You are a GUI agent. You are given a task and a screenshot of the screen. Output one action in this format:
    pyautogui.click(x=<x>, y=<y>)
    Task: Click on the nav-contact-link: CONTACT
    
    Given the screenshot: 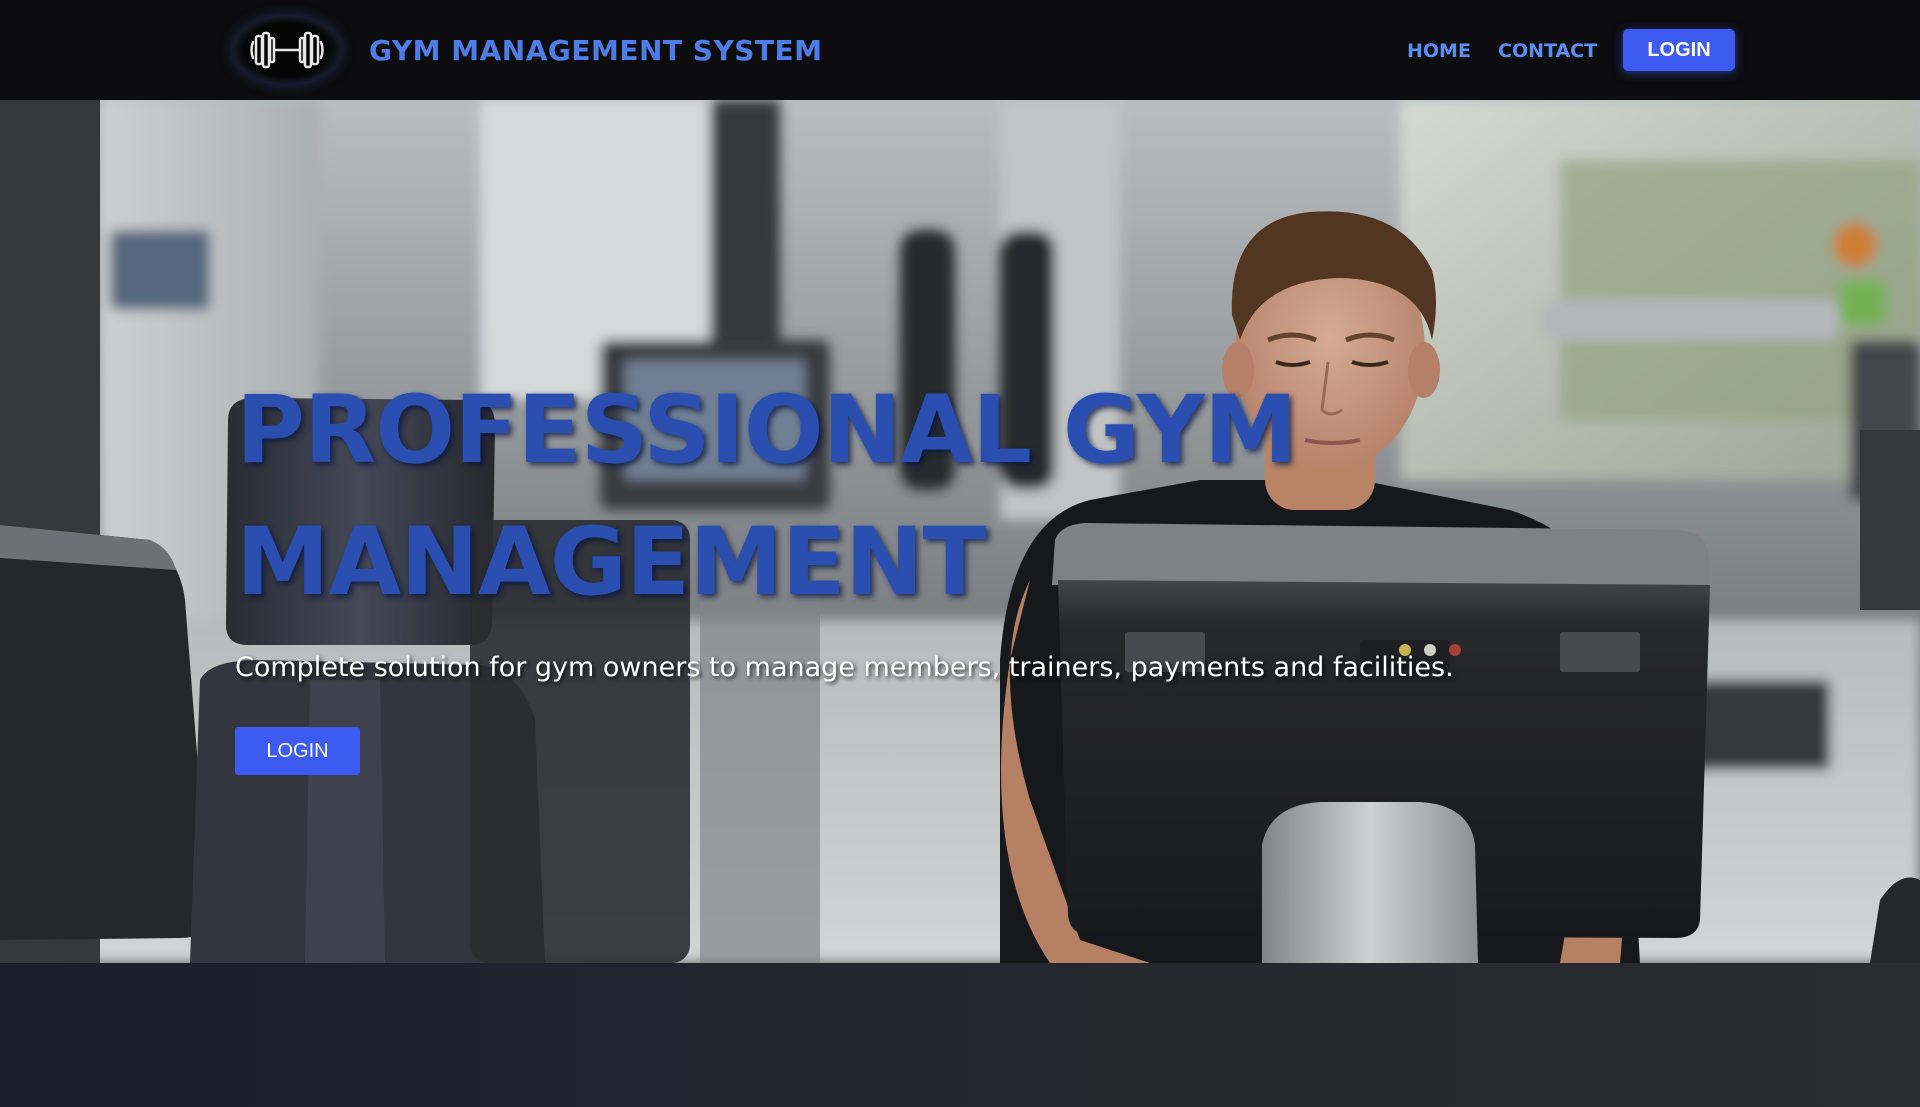 What is the action you would take?
    pyautogui.click(x=1547, y=51)
    